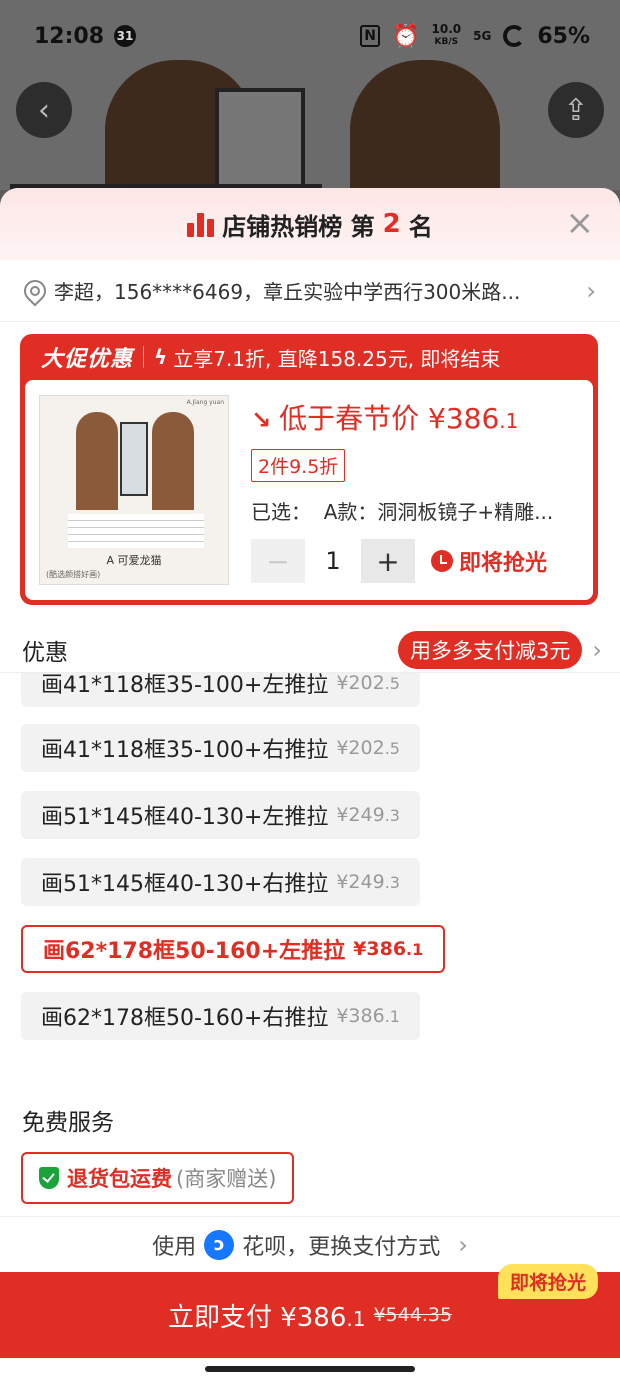  What do you see at coordinates (416, 561) in the screenshot?
I see `quantity-stepper: − 1 + 即将抢光` at bounding box center [416, 561].